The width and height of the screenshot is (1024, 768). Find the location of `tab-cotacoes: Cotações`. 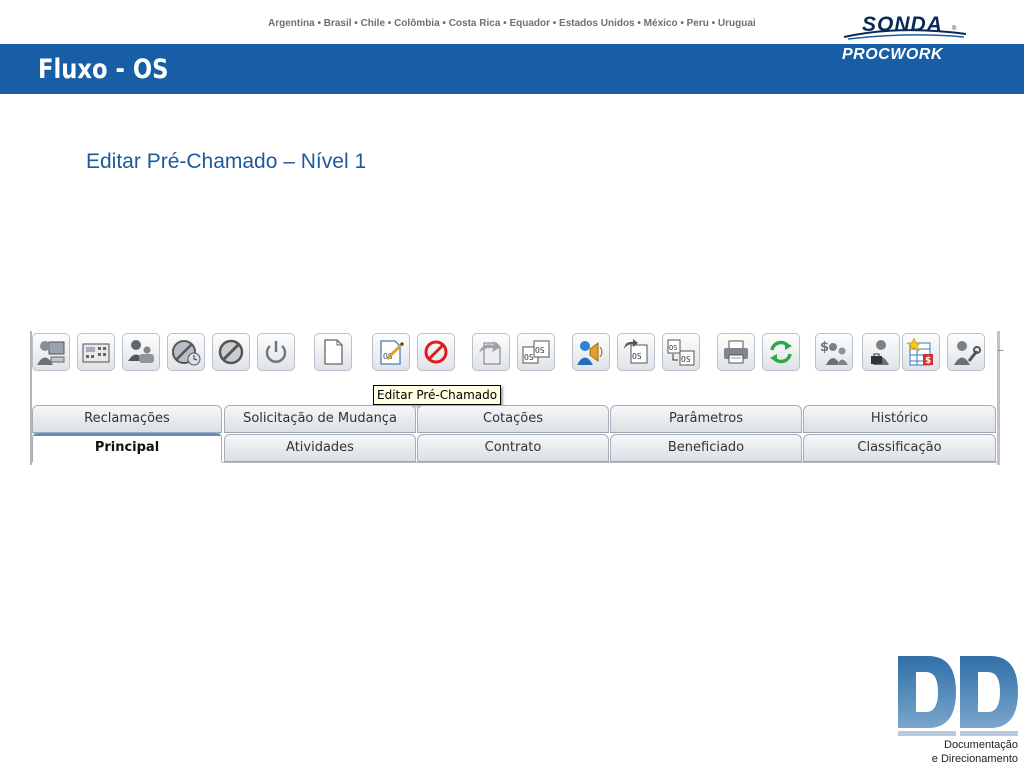

tab-cotacoes: Cotações is located at coordinates (513, 419).